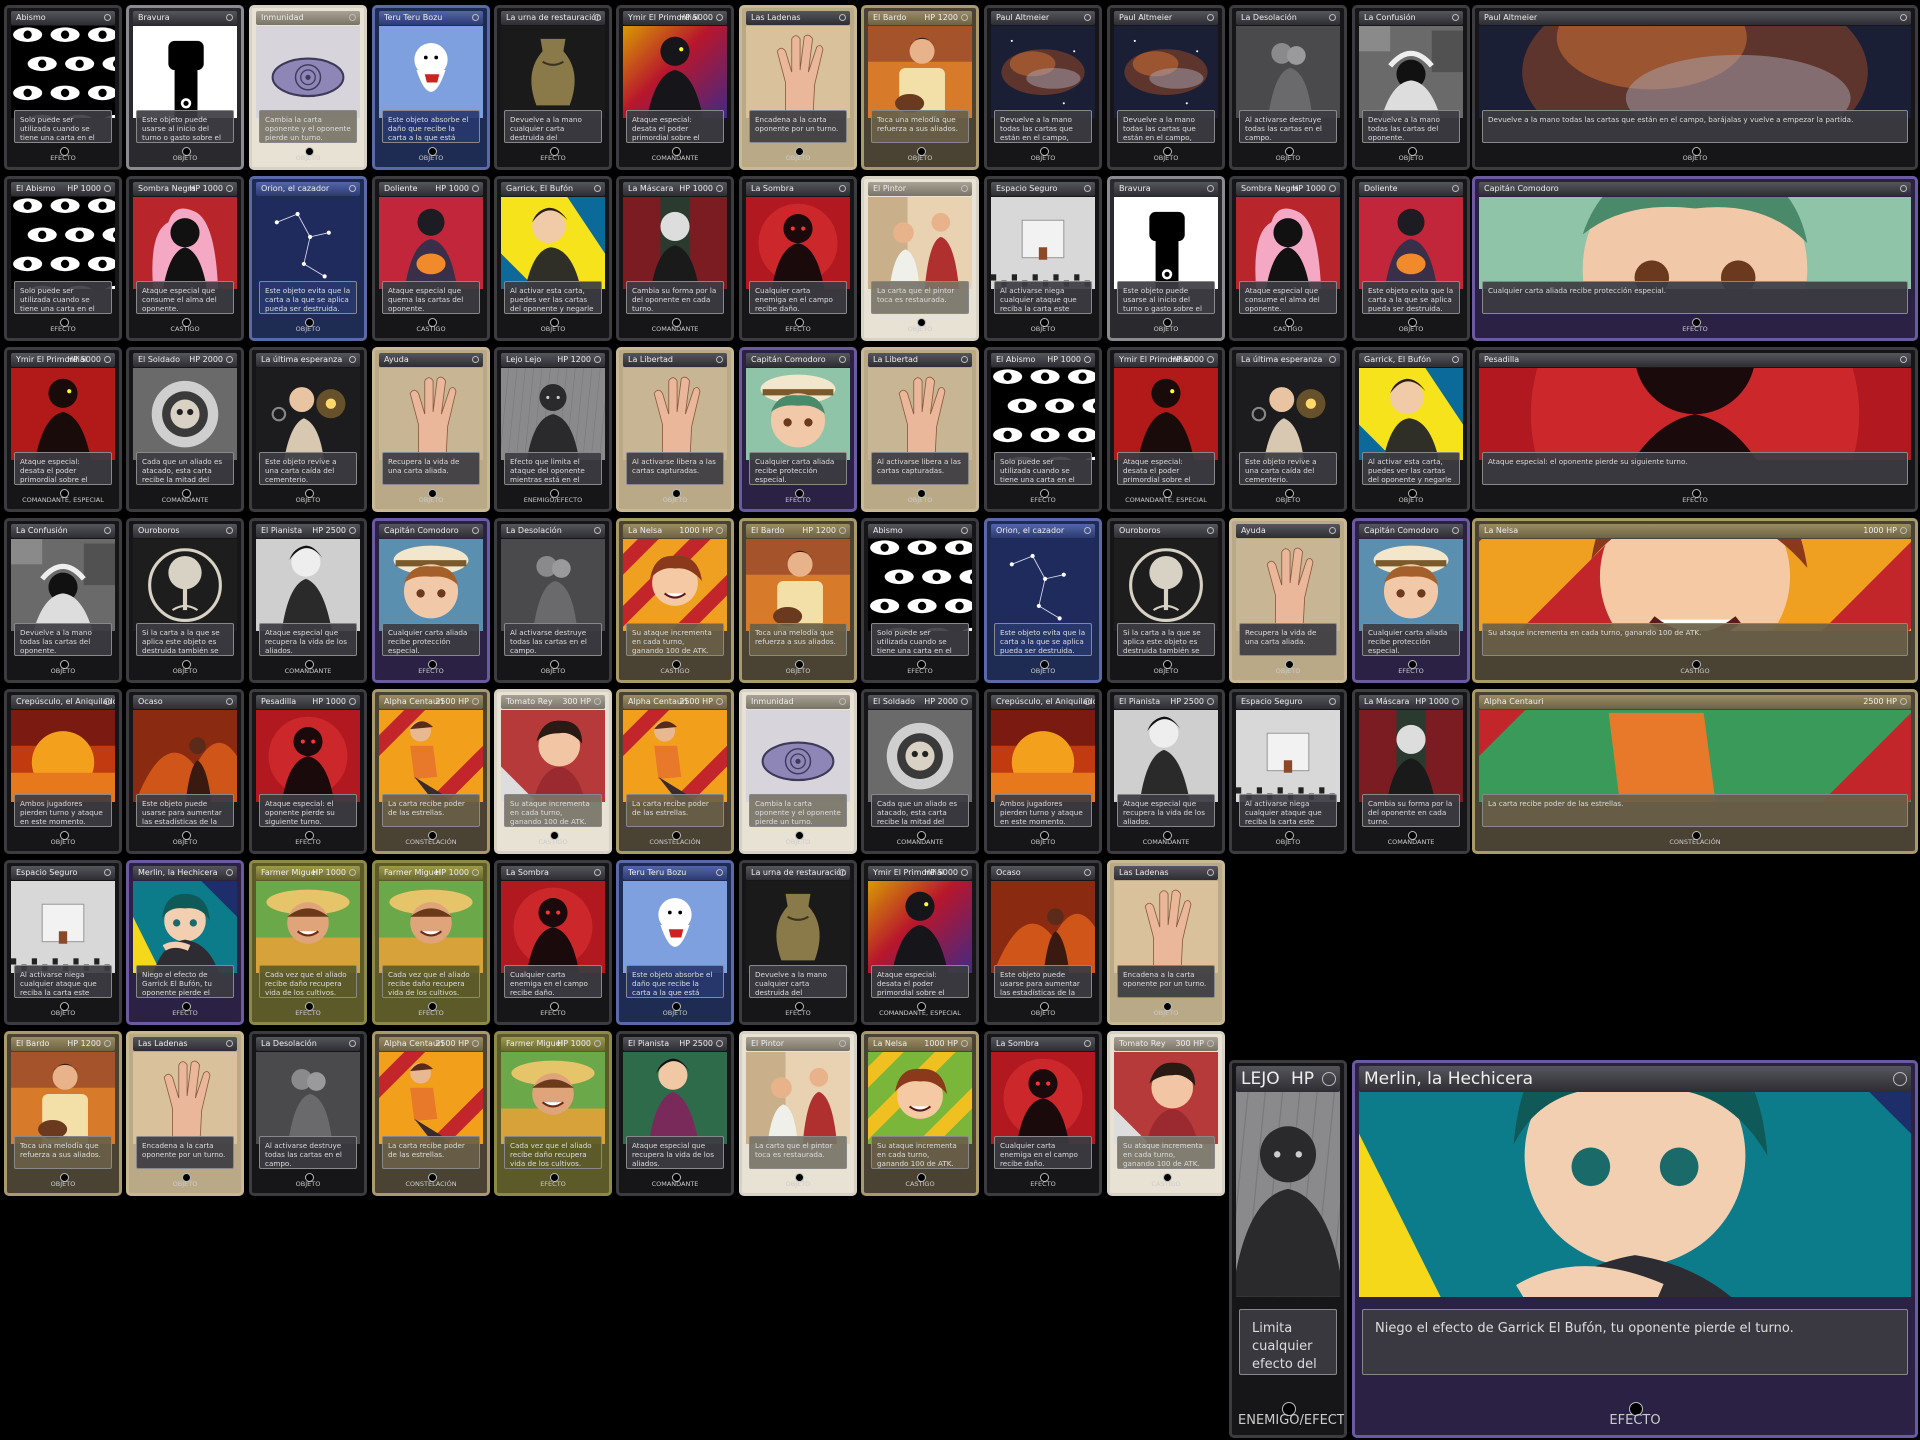 This screenshot has width=1920, height=1440. I want to click on element-icon, so click(597, 17).